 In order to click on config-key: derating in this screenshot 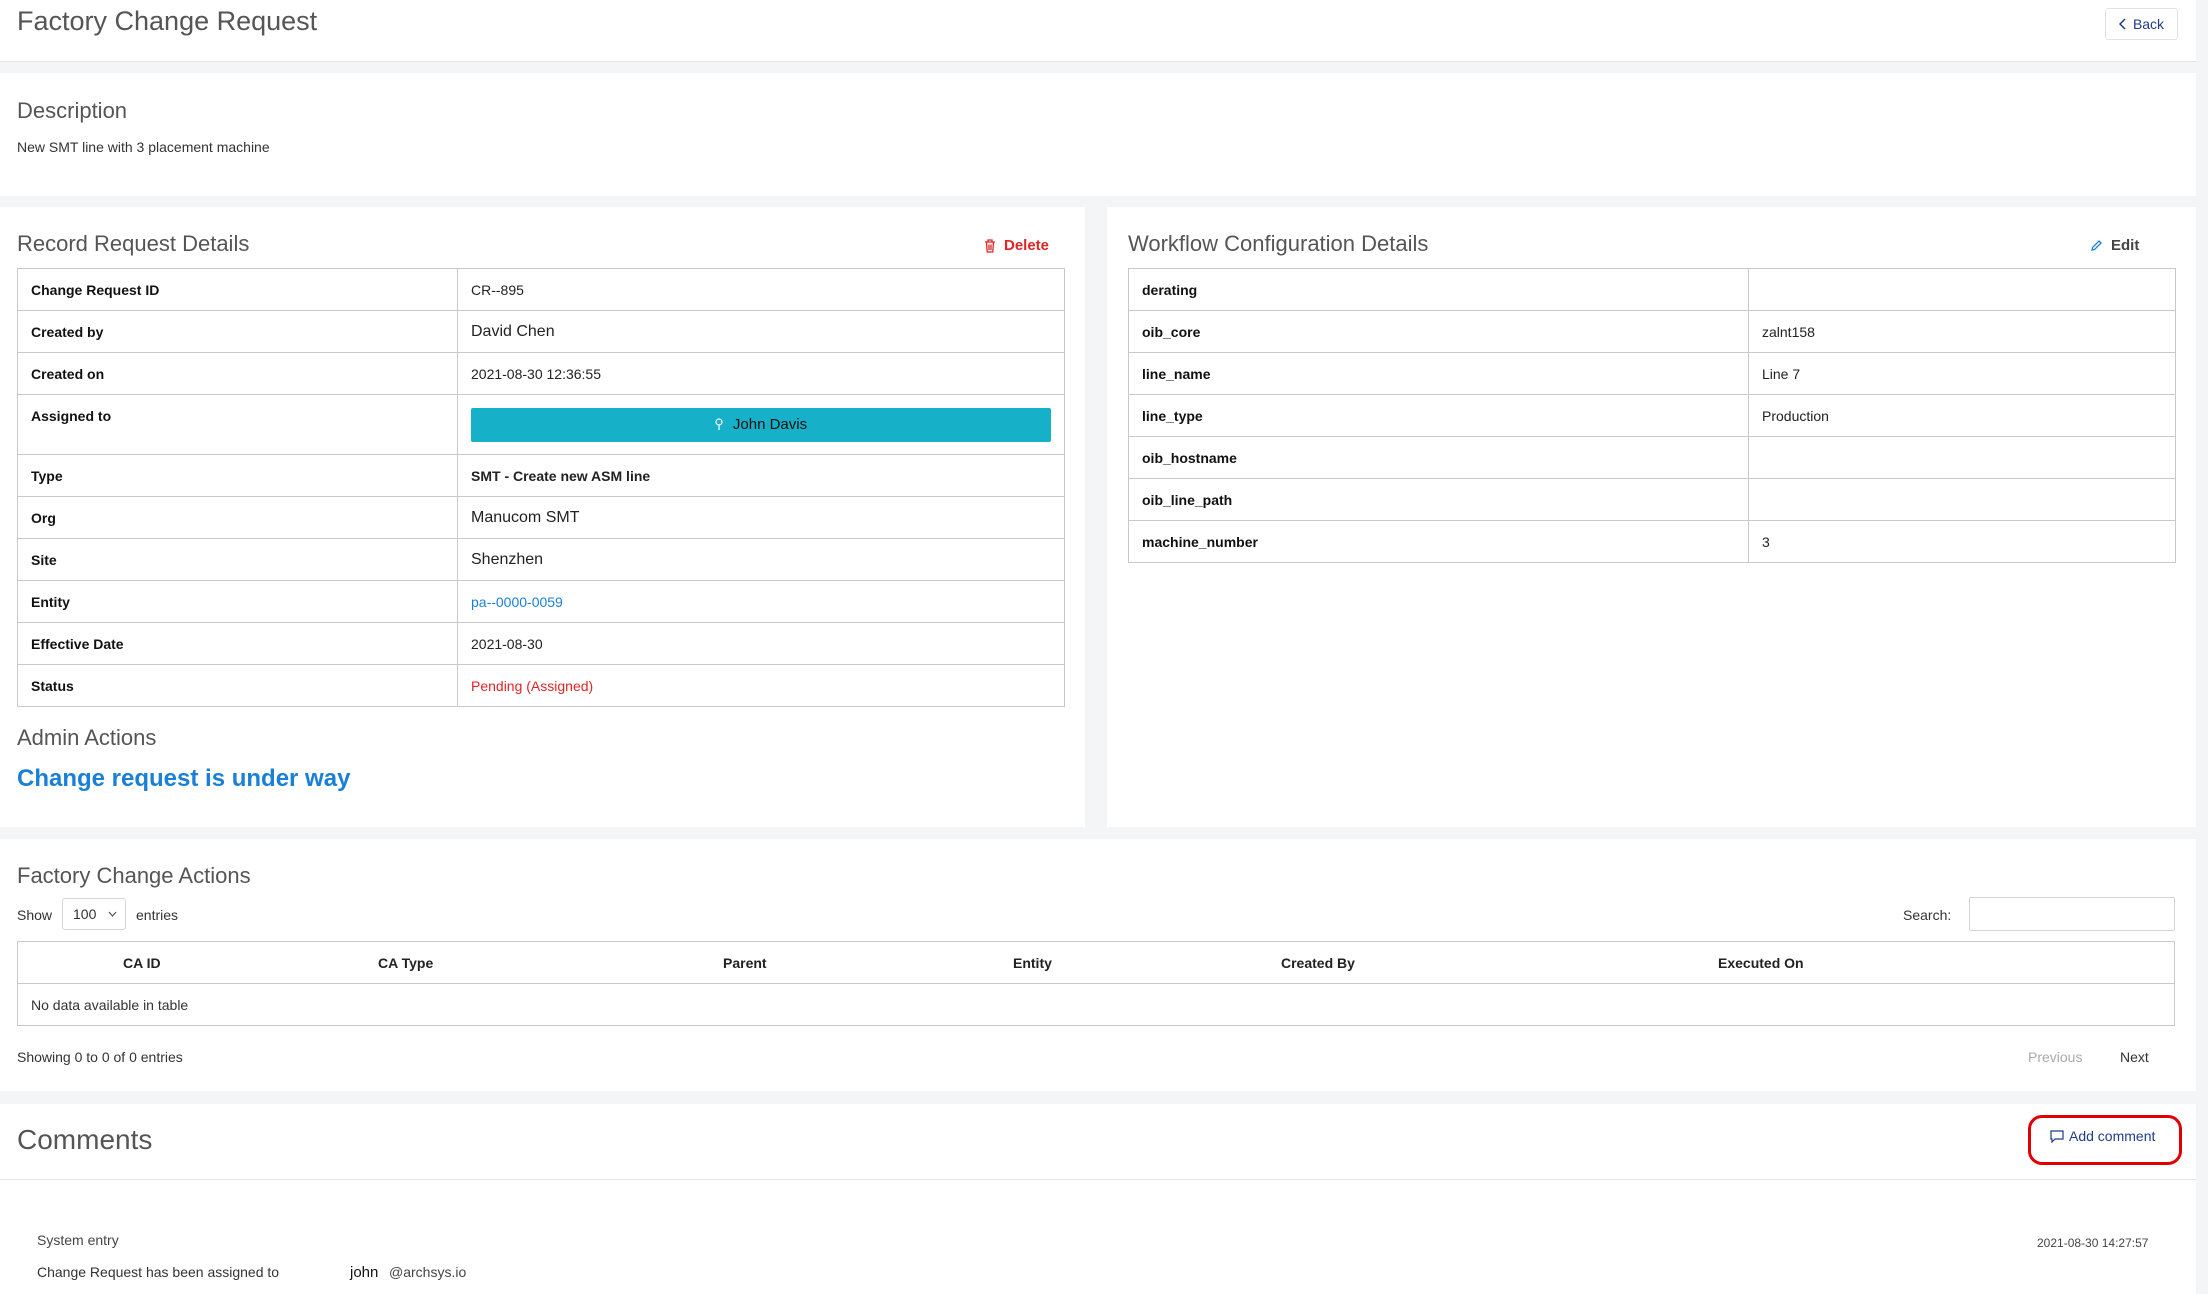, I will do `click(1438, 289)`.